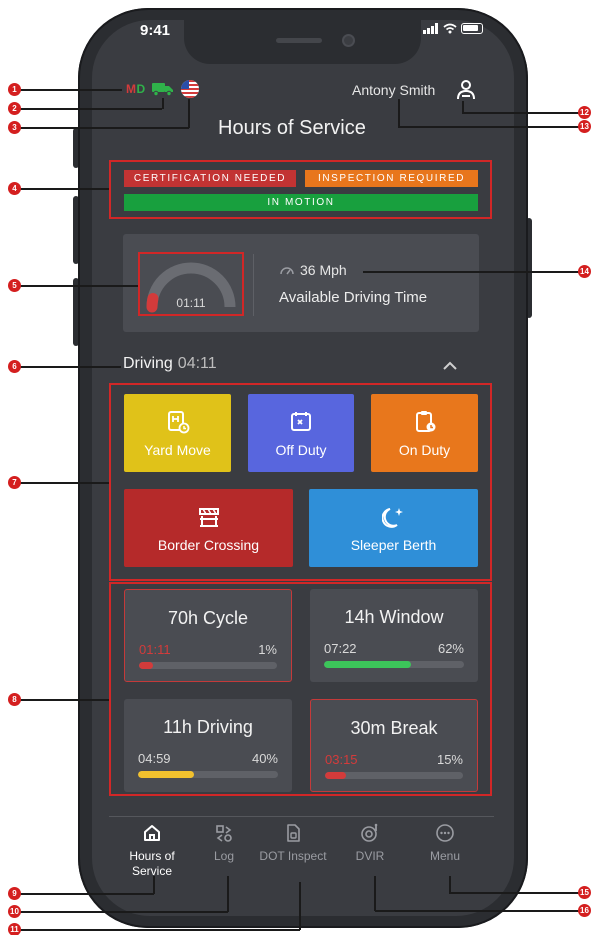 The height and width of the screenshot is (935, 591). What do you see at coordinates (152, 302) in the screenshot?
I see `gauge-fill` at bounding box center [152, 302].